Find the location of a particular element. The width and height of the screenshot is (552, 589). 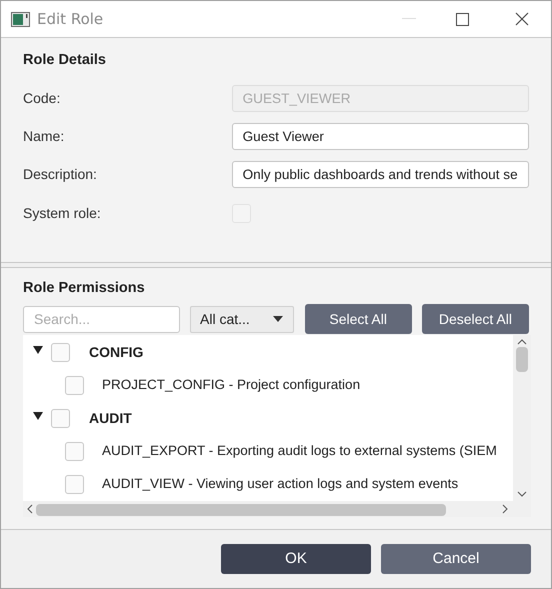

close-icon is located at coordinates (522, 19).